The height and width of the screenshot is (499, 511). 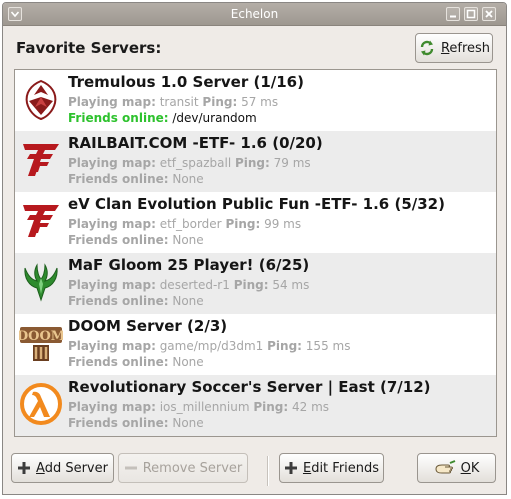 What do you see at coordinates (470, 468) in the screenshot?
I see `ok-label: OK` at bounding box center [470, 468].